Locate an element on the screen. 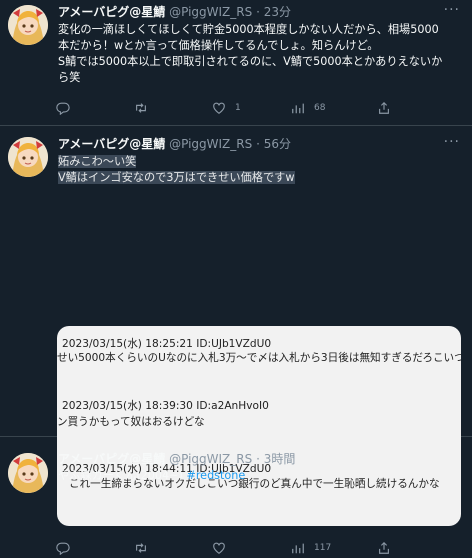 Image resolution: width=472 pixels, height=558 pixels. timestamp: 23分 is located at coordinates (277, 12).